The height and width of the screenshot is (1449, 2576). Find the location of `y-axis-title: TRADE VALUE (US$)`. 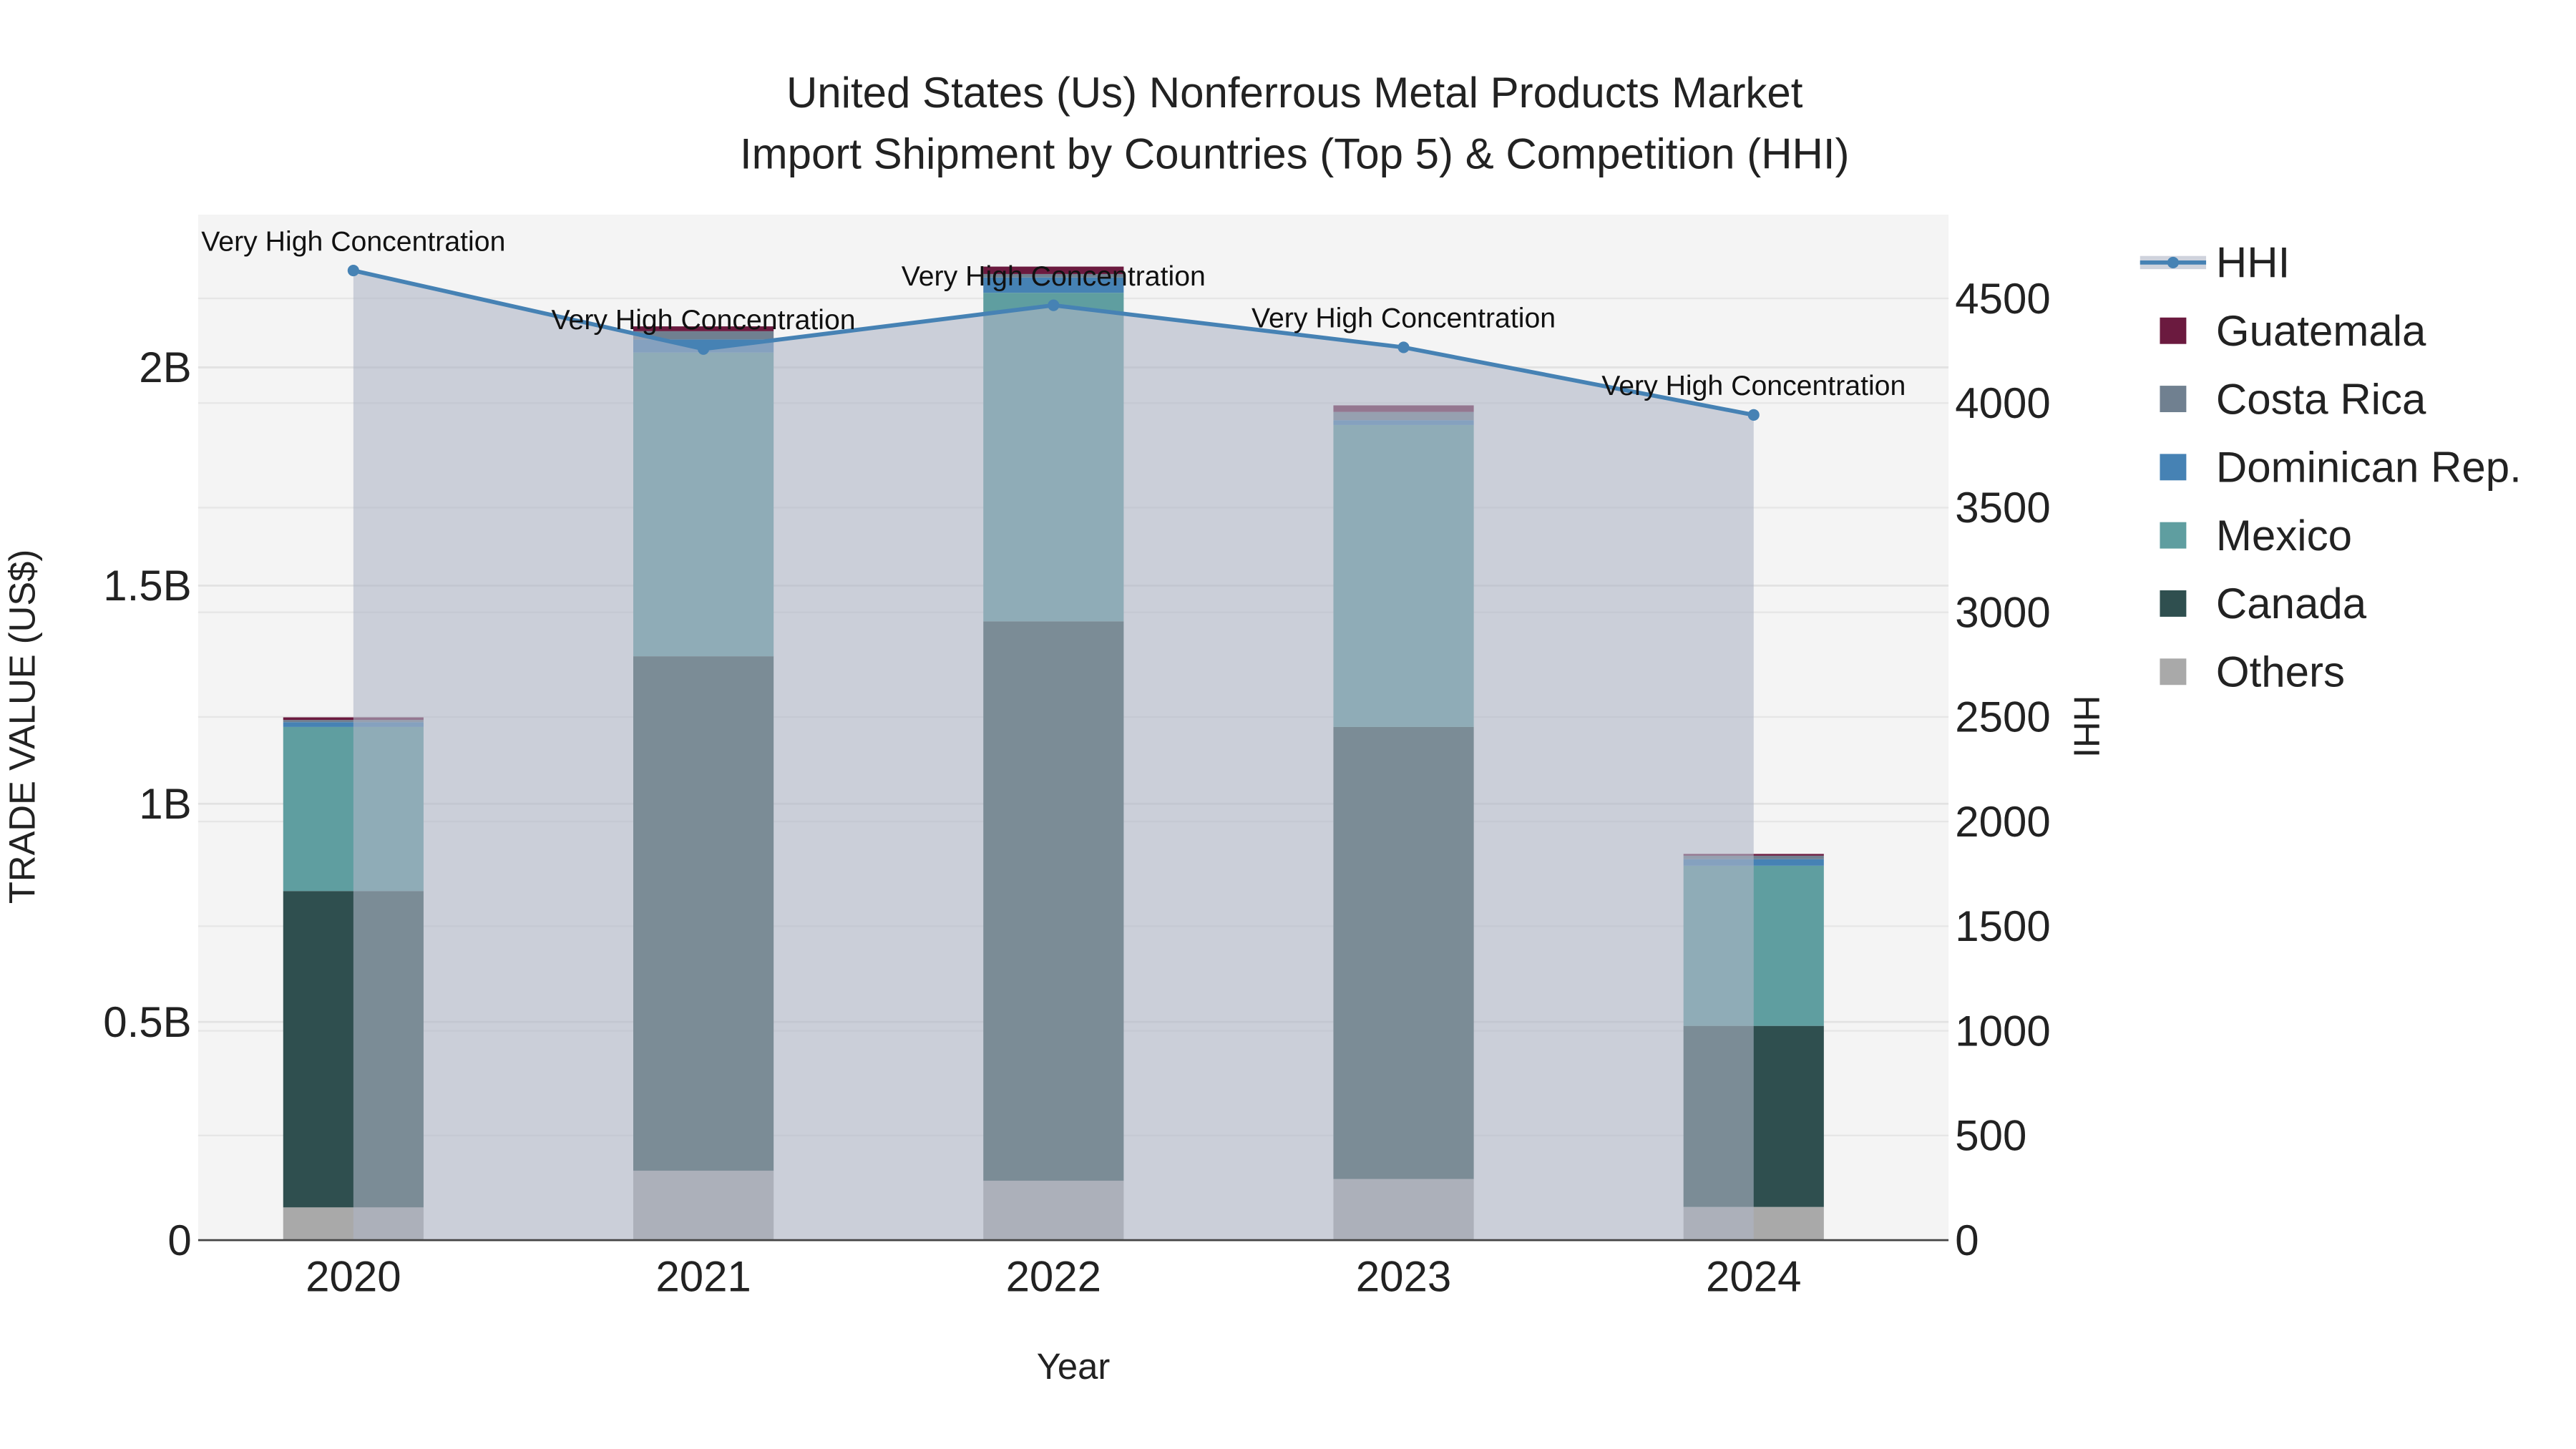

y-axis-title: TRADE VALUE (US$) is located at coordinates (21, 727).